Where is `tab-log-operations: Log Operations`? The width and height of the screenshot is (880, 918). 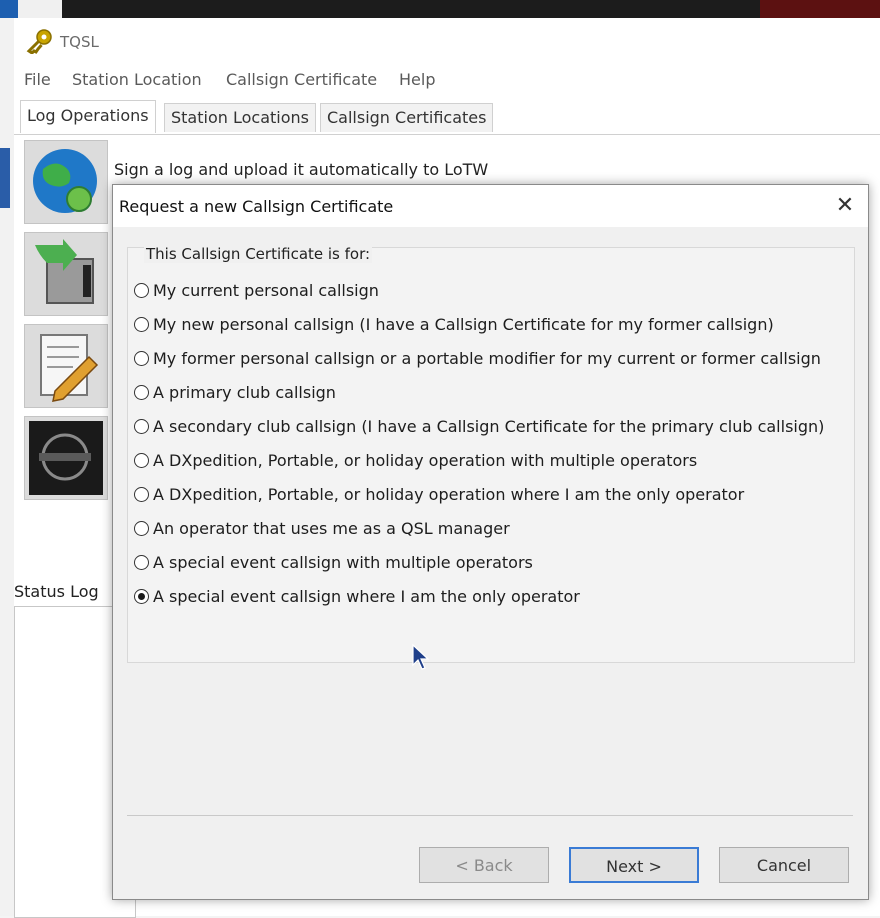 tab-log-operations: Log Operations is located at coordinates (88, 116).